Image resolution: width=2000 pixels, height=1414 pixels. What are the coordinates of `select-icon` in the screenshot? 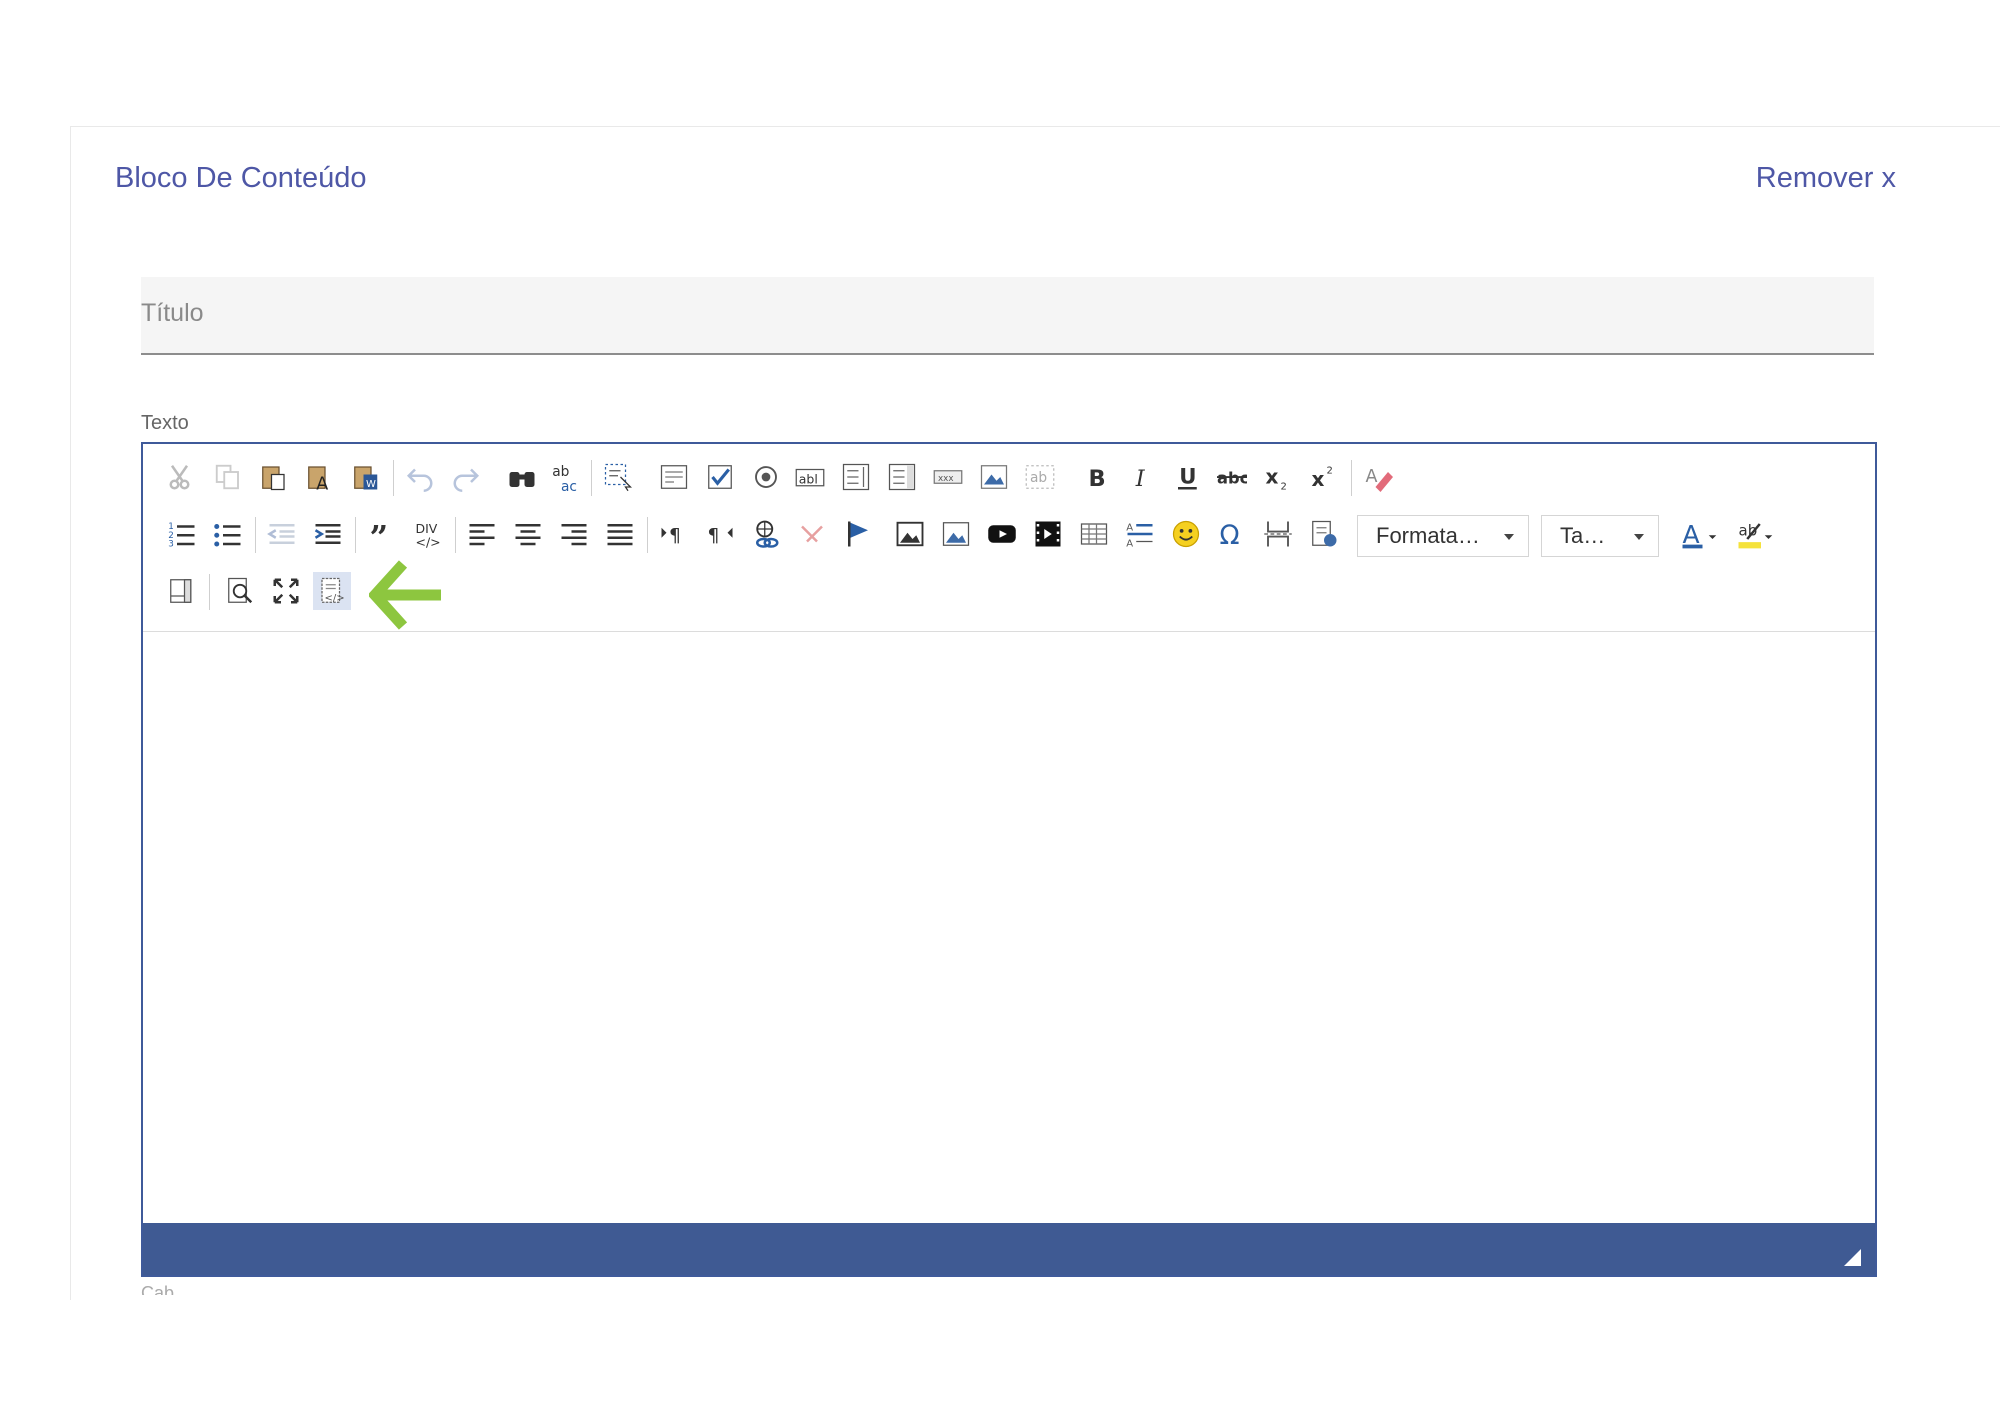 It's located at (902, 477).